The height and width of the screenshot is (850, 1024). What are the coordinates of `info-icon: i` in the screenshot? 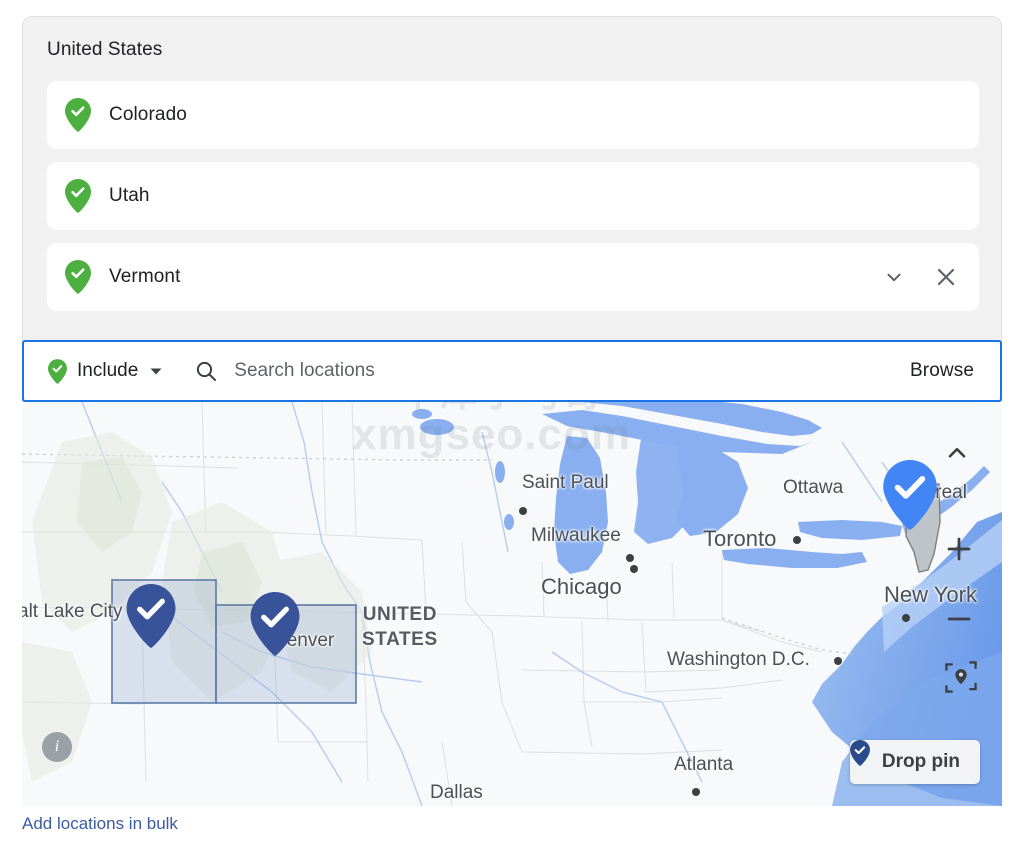 It's located at (57, 747).